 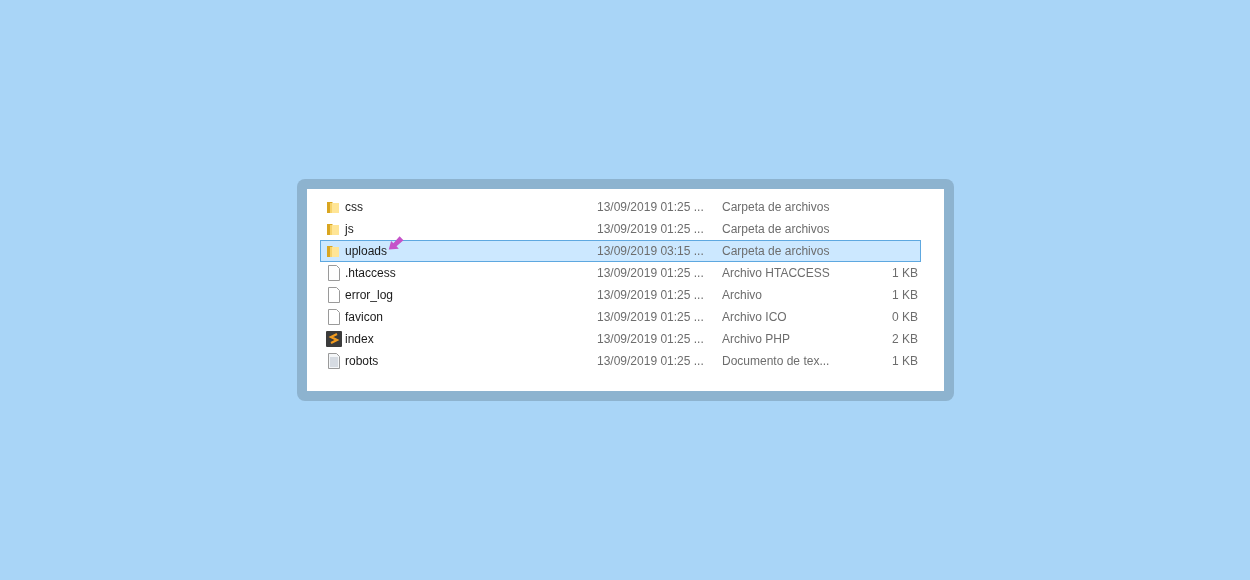 I want to click on file-name: favicon, so click(x=364, y=317).